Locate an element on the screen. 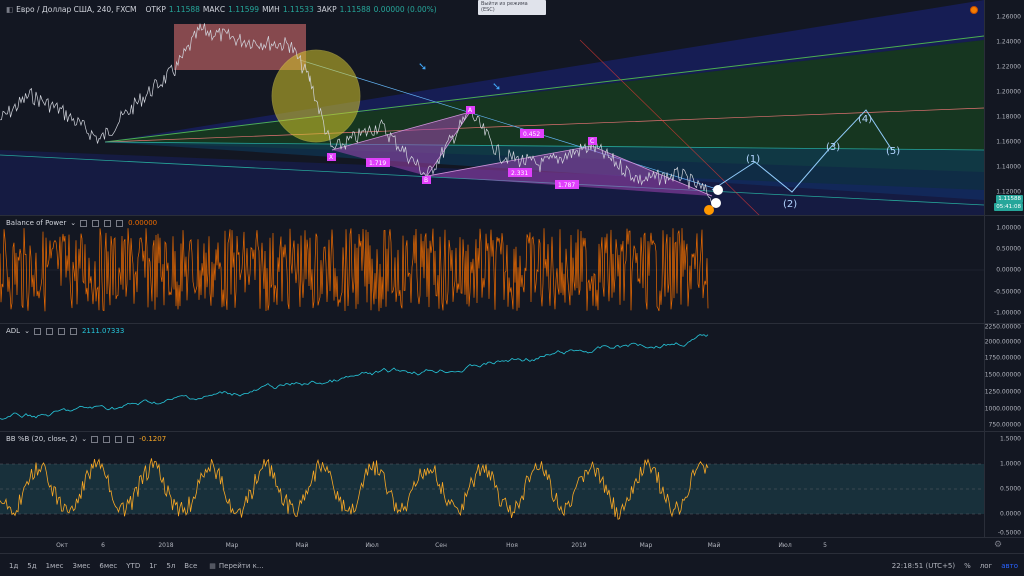 This screenshot has width=1024, height=576. bb-title: BB %B (20, close, 2) is located at coordinates (41, 439).